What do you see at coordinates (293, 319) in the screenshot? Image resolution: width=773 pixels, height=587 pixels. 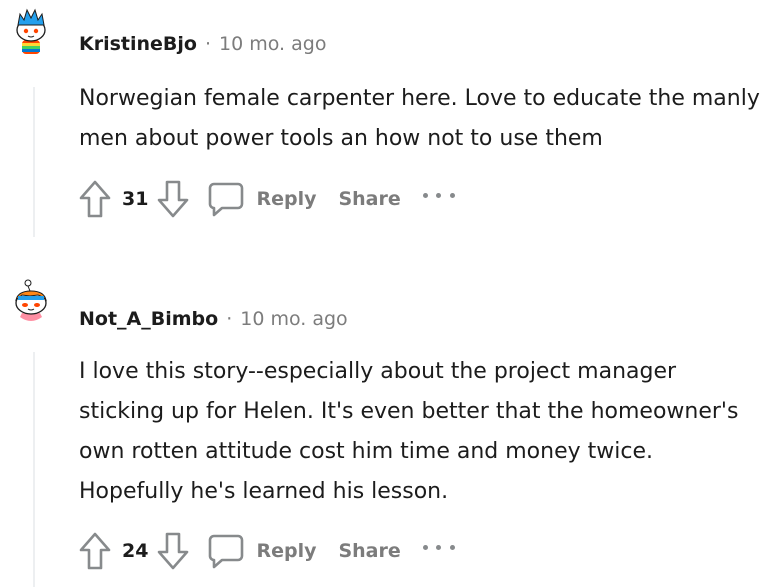 I see `timestamp: 10 mo. ago` at bounding box center [293, 319].